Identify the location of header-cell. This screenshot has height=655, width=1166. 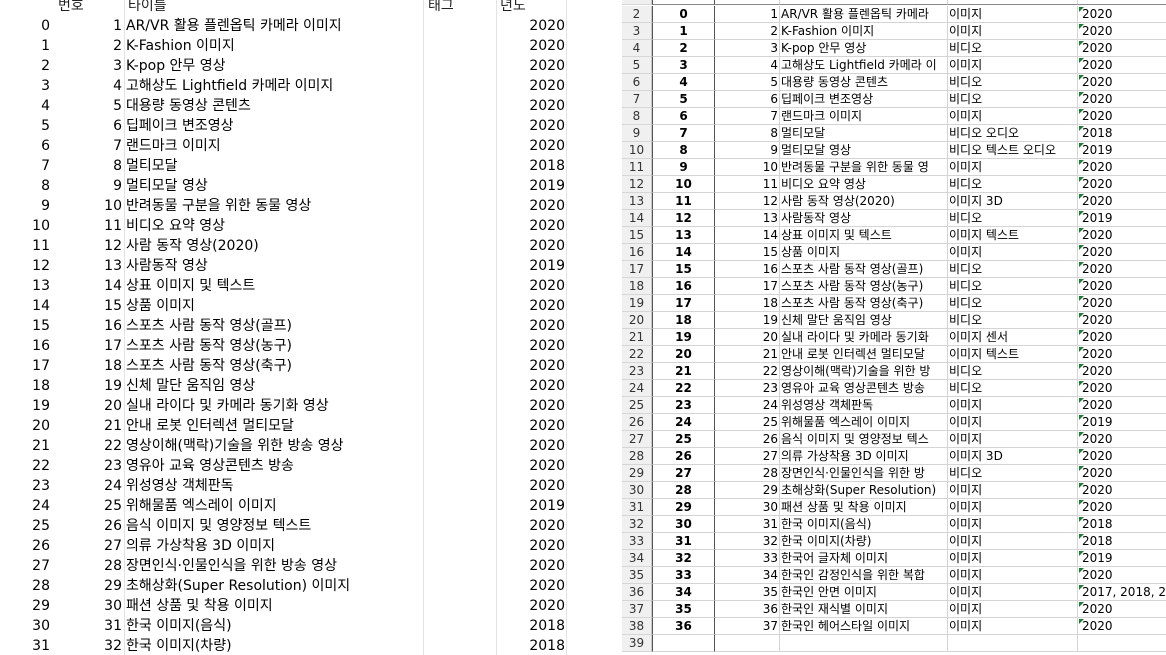
(747, 2).